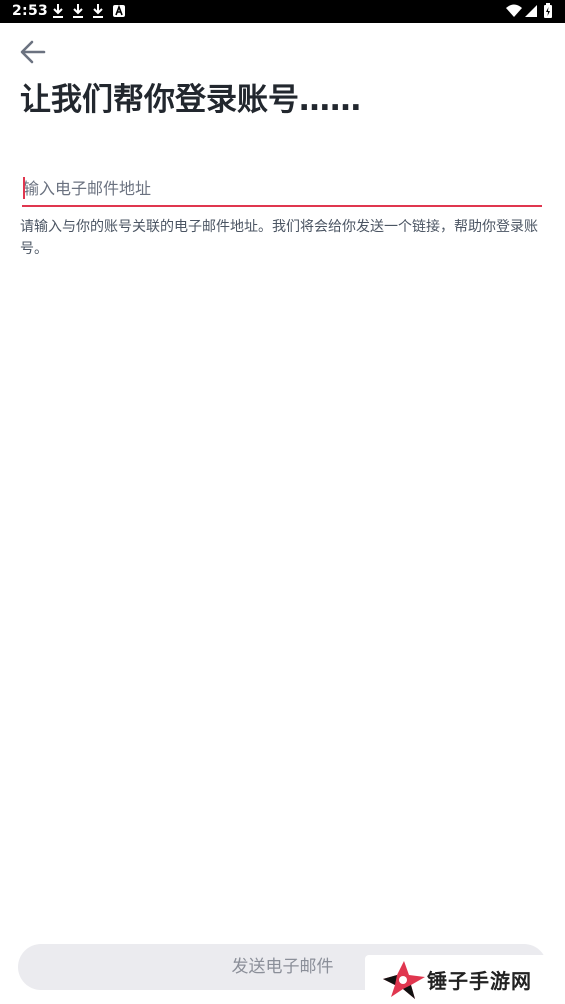 This screenshot has height=1004, width=565. What do you see at coordinates (30, 11) in the screenshot?
I see `status-time: 2:53` at bounding box center [30, 11].